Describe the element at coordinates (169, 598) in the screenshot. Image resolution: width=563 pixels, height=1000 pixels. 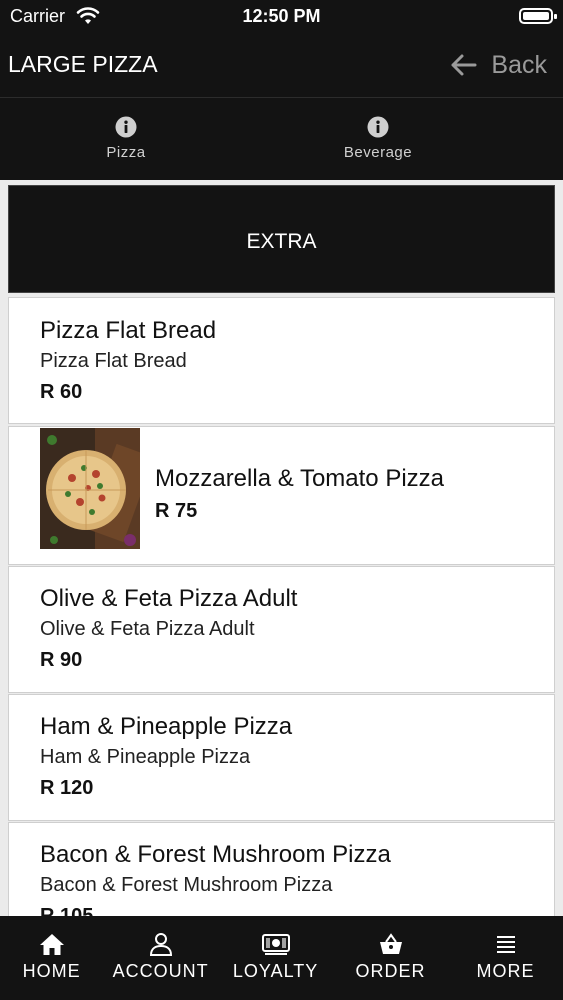
I see `item-name: Olive & Feta Pizza Adult` at that location.